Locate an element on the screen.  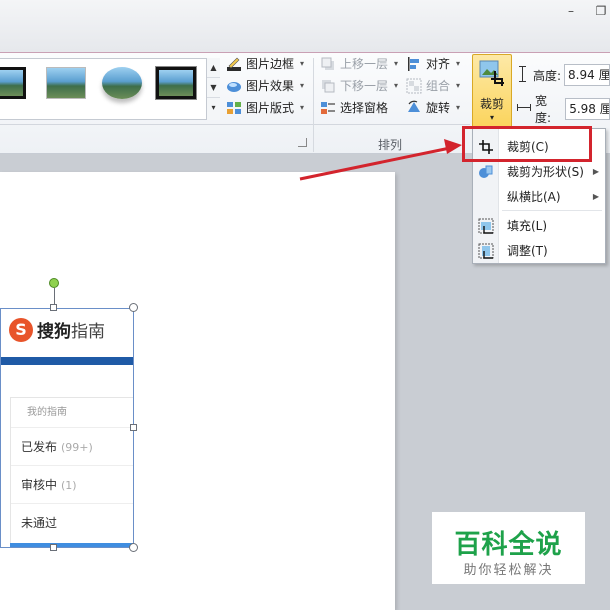
picture-effects-button: 图片效果 ▾ is located at coordinates (265, 86).